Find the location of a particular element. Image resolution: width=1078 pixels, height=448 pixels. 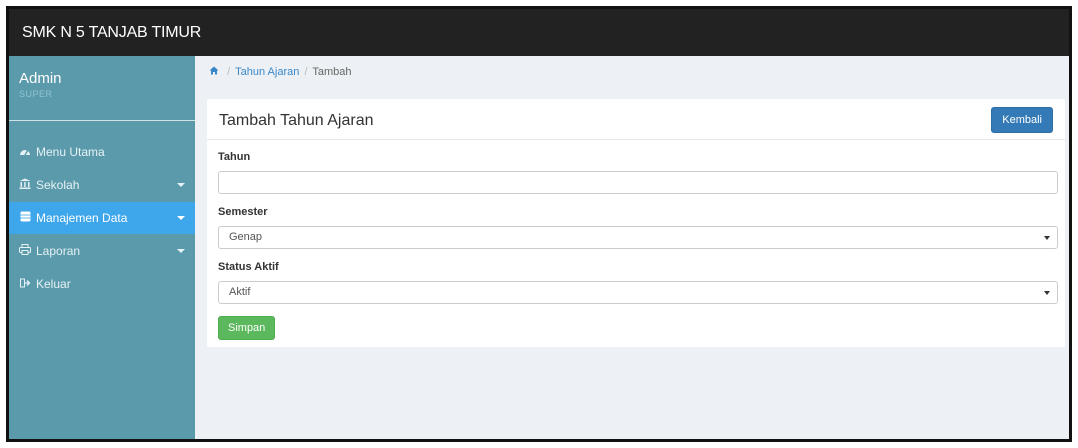

save-button: Simpan is located at coordinates (247, 328).